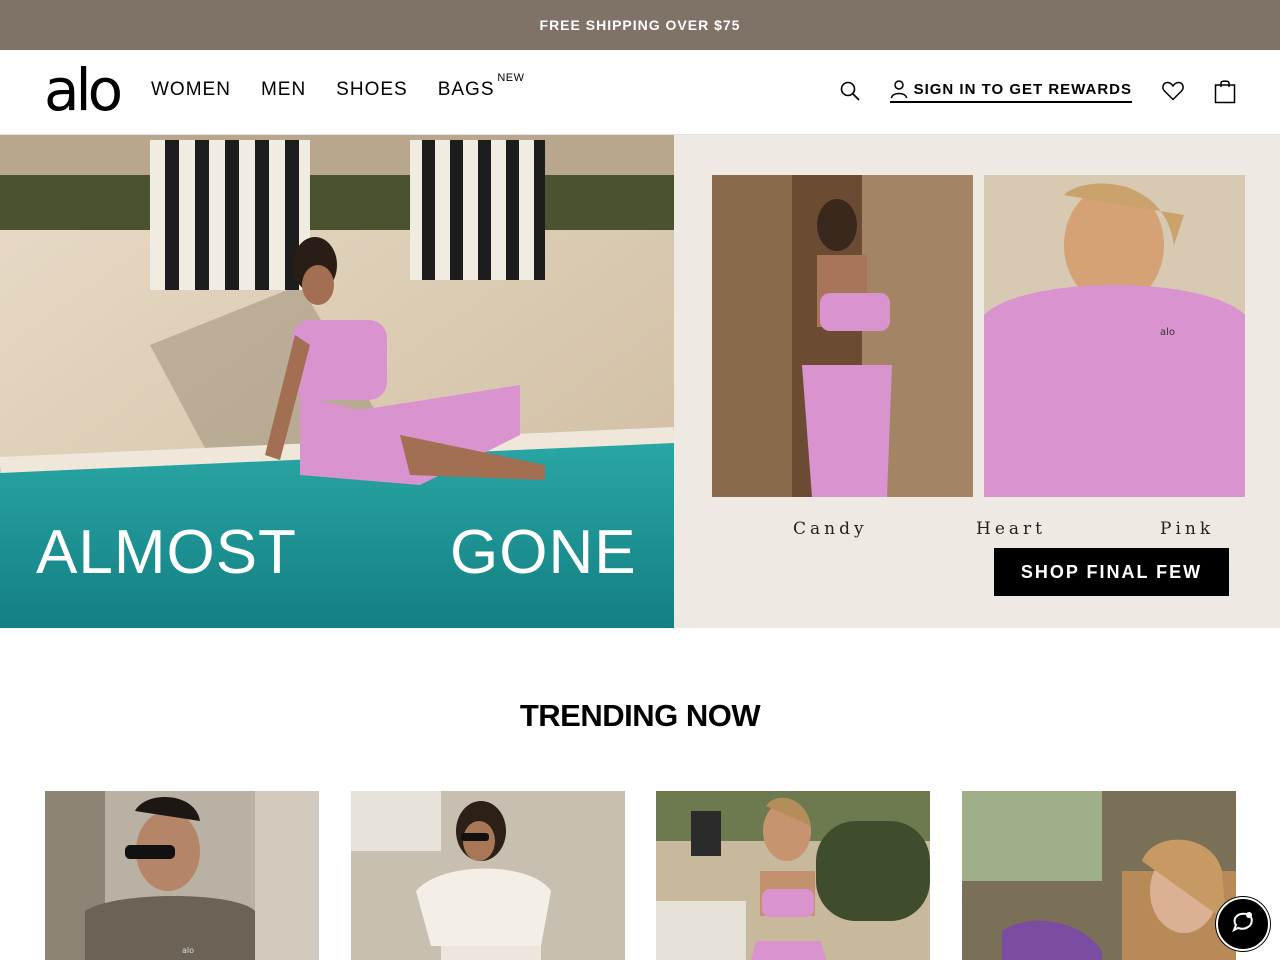 Image resolution: width=1280 pixels, height=960 pixels. I want to click on sweatshirt-logo: alo, so click(1167, 332).